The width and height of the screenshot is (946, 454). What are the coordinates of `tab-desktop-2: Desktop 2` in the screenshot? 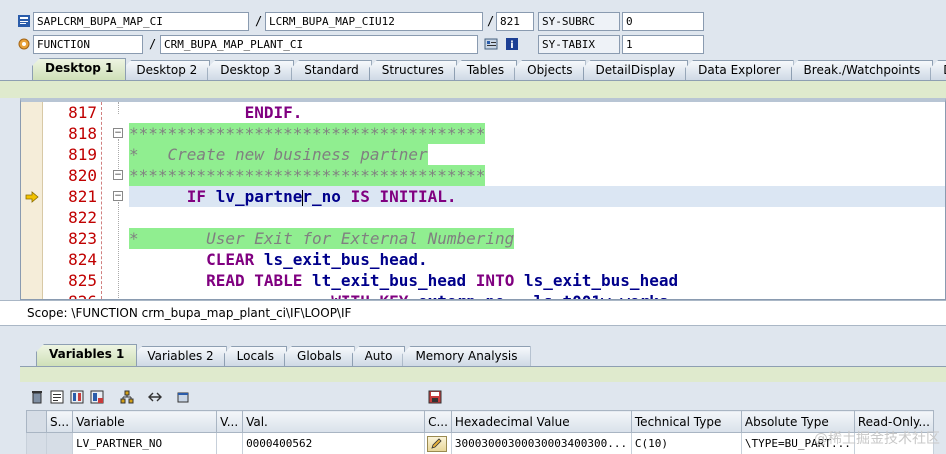 It's located at (167, 70).